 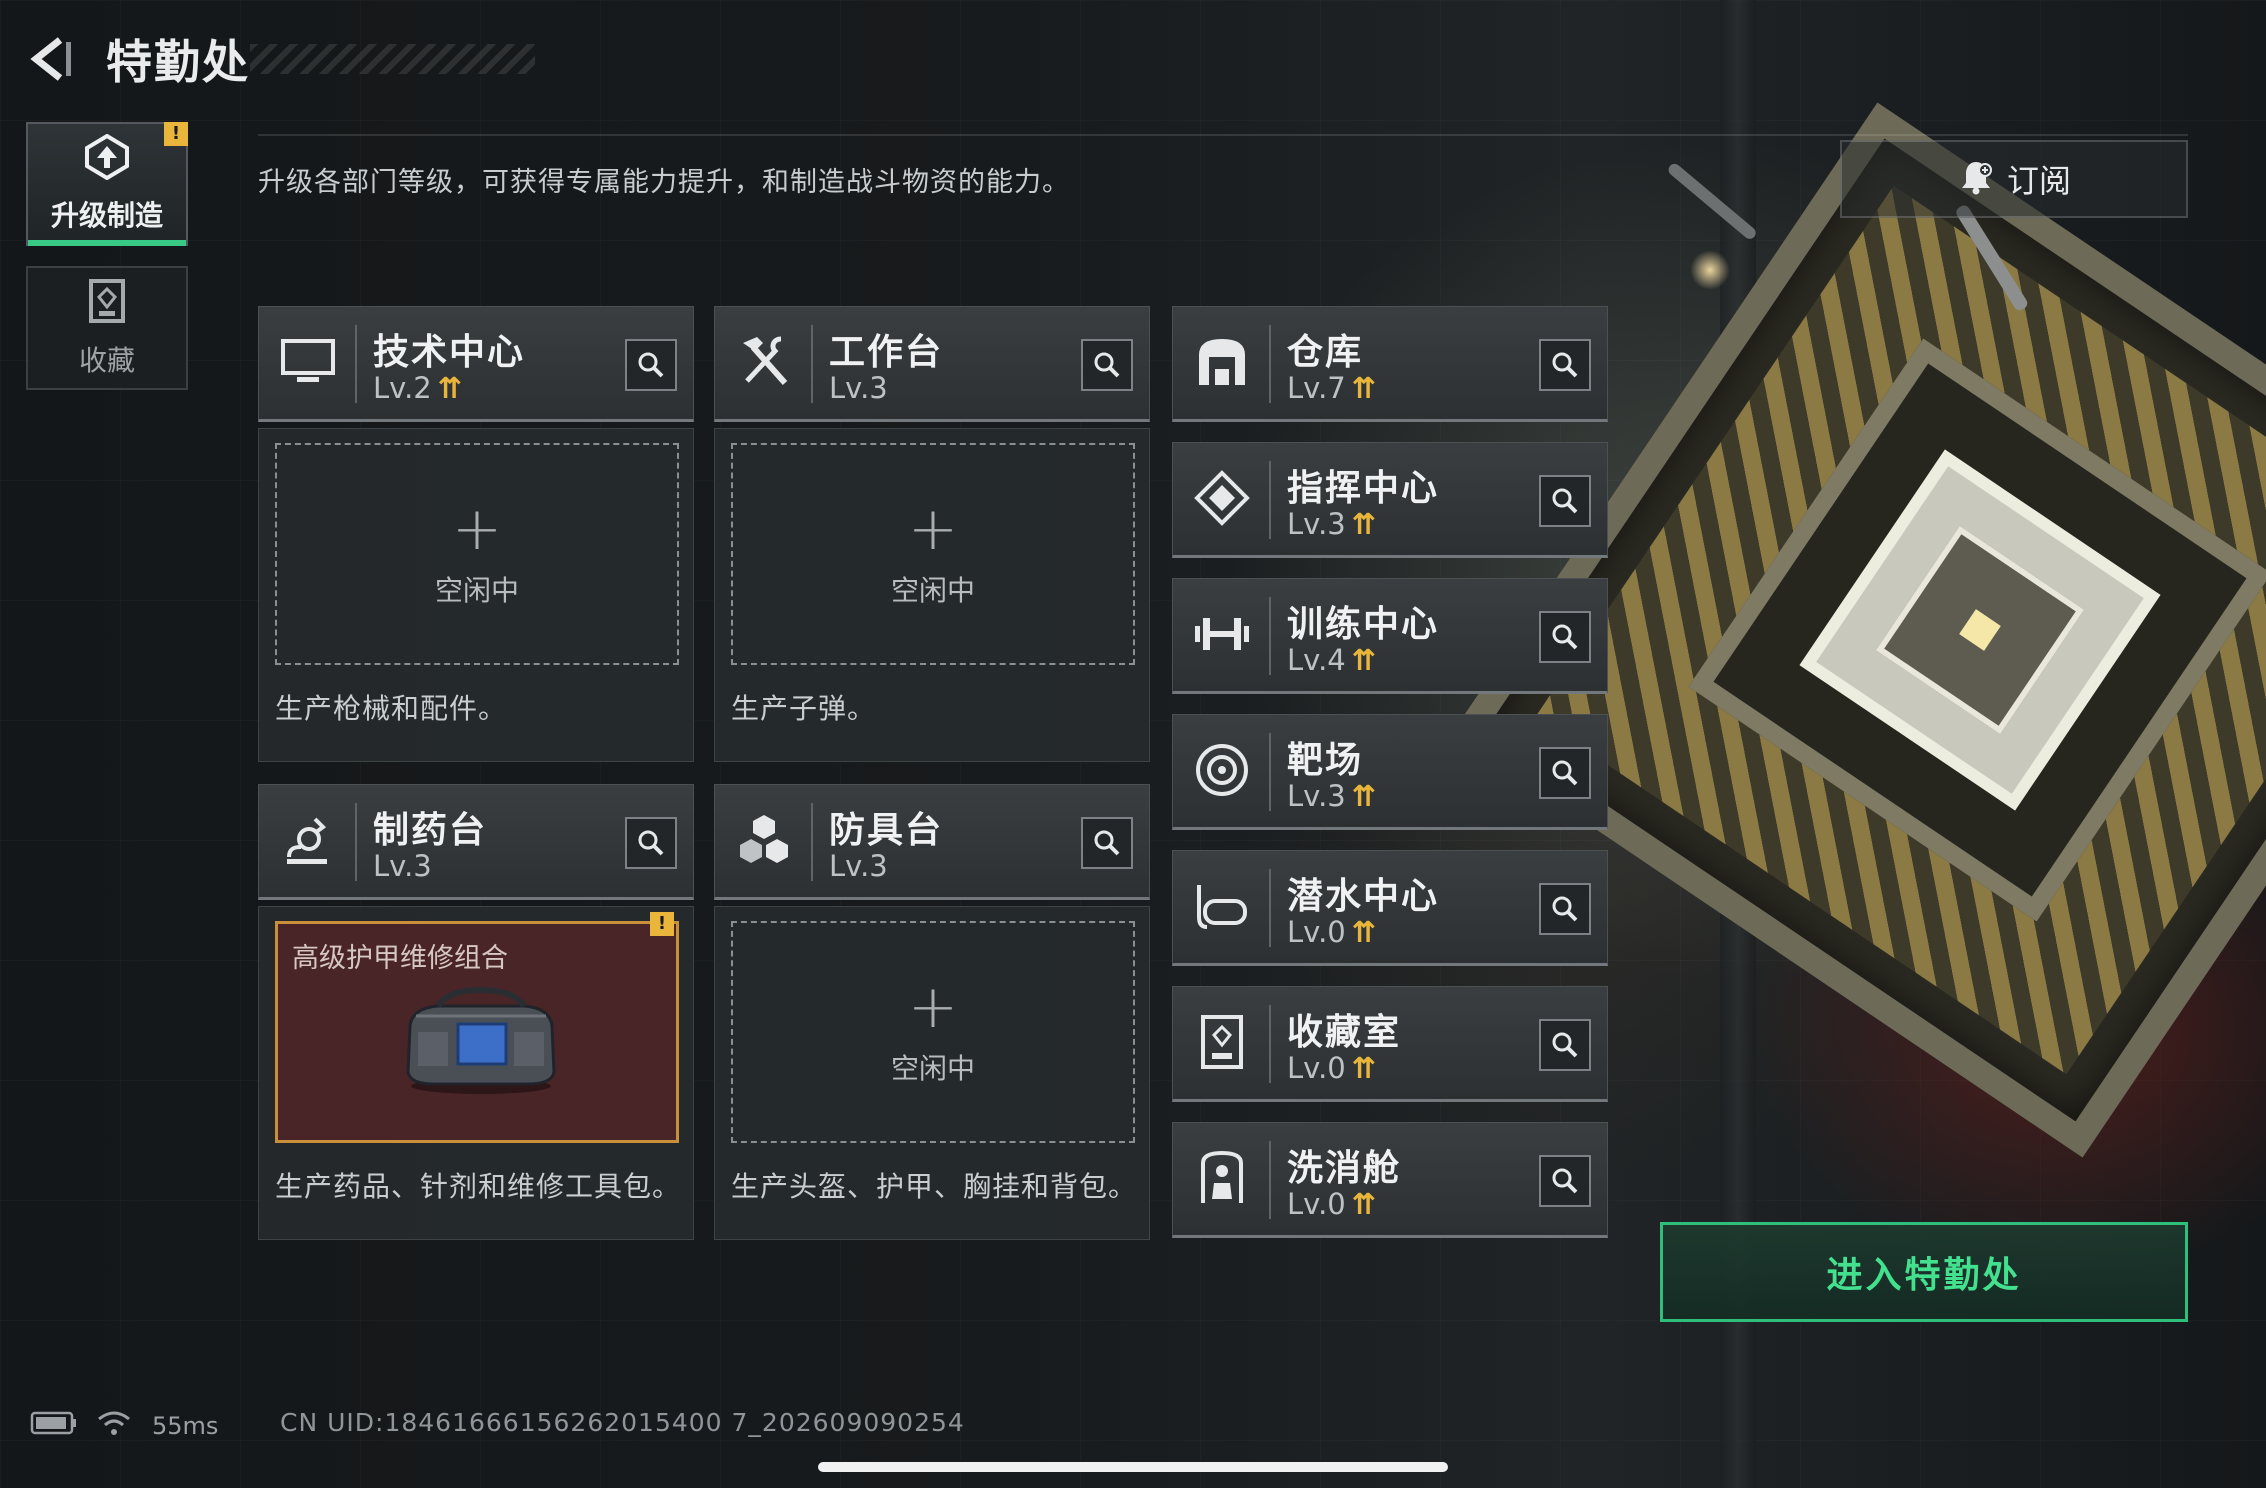 I want to click on facility-name: 洗消舱, so click(x=1344, y=1168).